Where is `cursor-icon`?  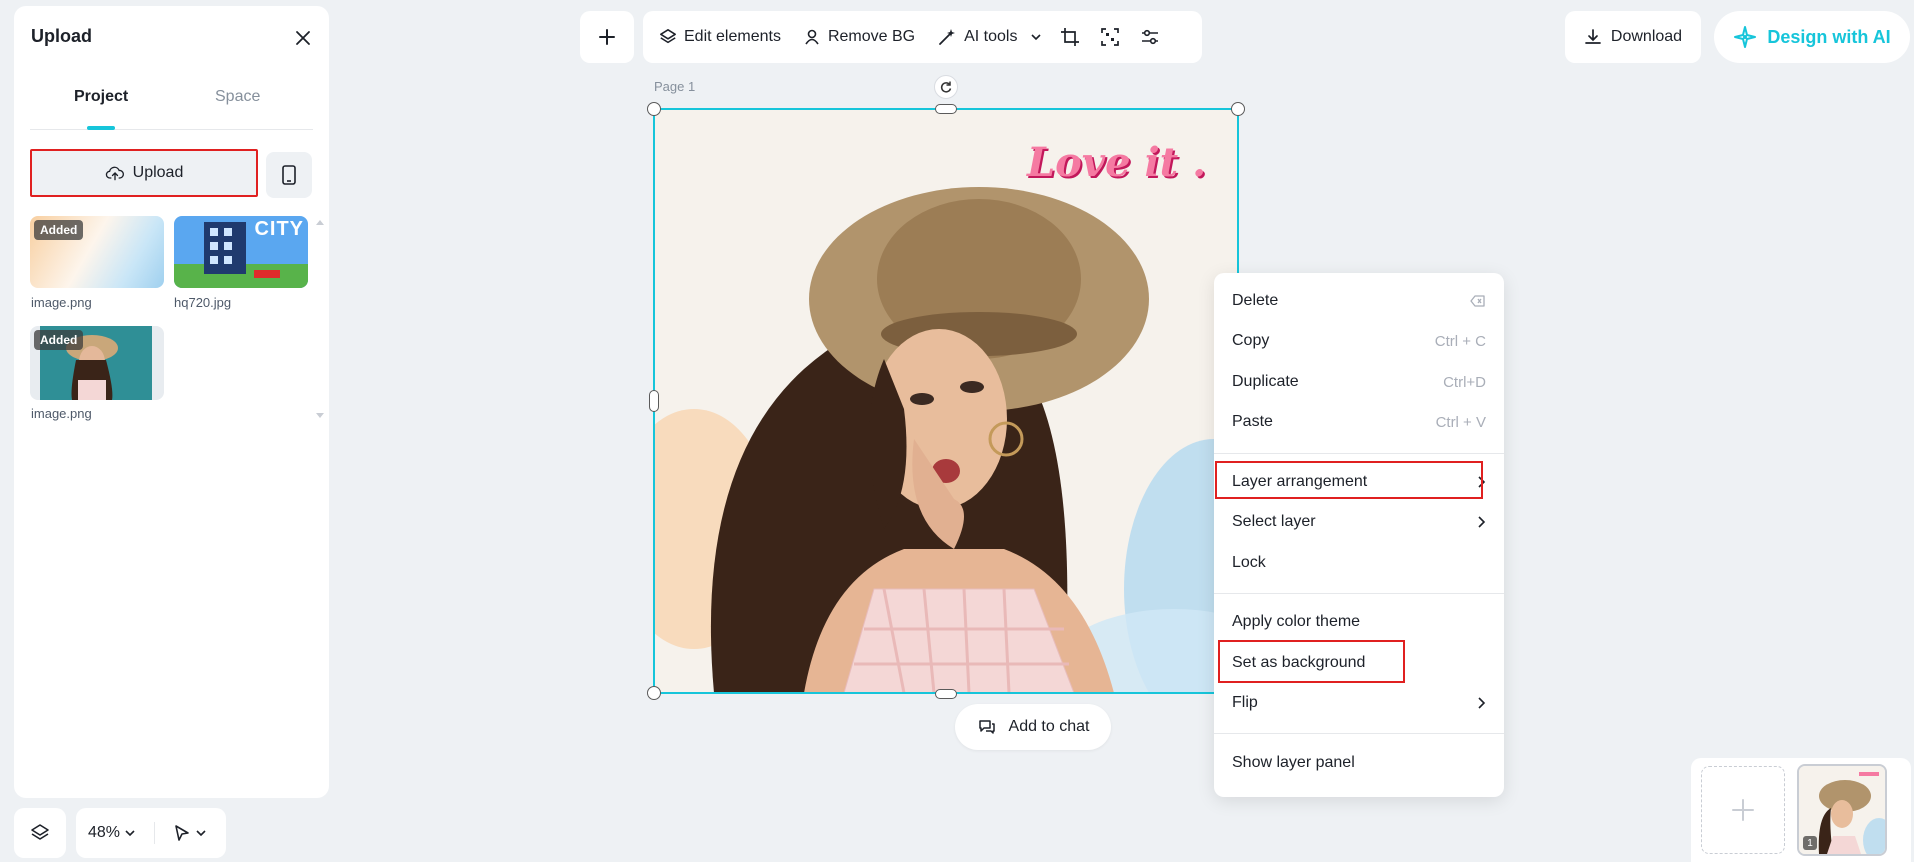 cursor-icon is located at coordinates (182, 833).